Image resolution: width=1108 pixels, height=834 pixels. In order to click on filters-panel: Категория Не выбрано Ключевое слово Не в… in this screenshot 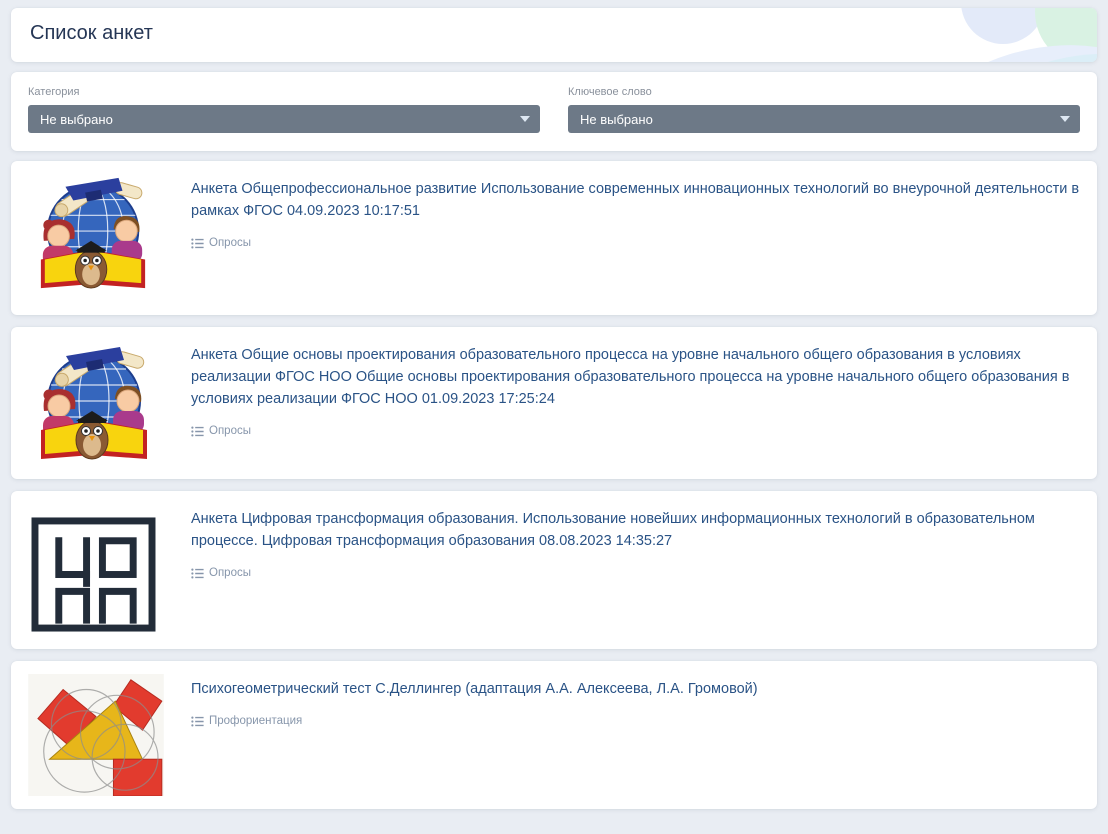, I will do `click(554, 111)`.